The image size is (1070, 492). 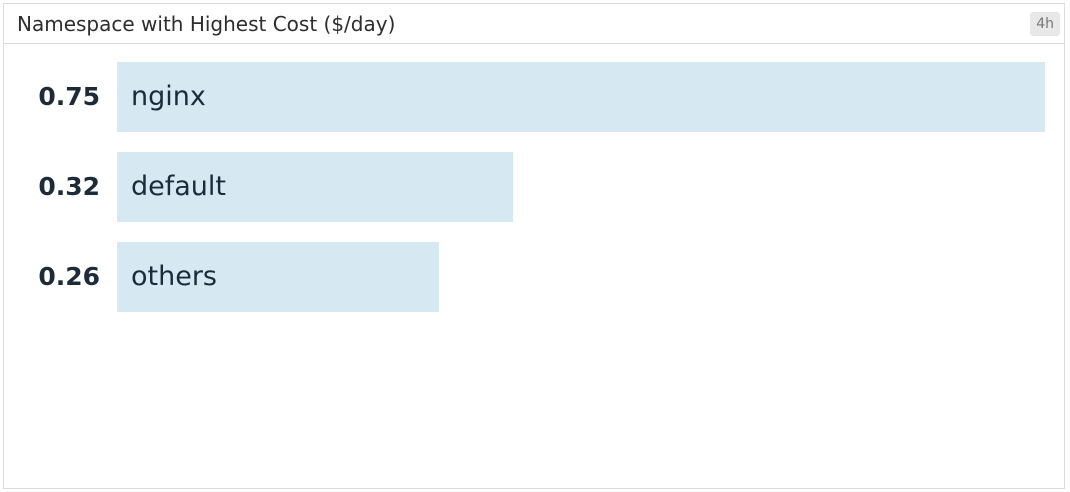 I want to click on bar-value-label: 0.32, so click(x=69, y=186).